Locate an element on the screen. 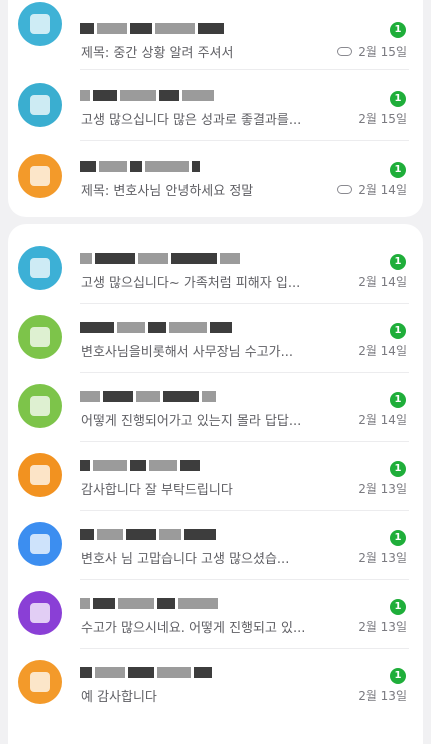  message-preview: 예 감사합니다 is located at coordinates (119, 697).